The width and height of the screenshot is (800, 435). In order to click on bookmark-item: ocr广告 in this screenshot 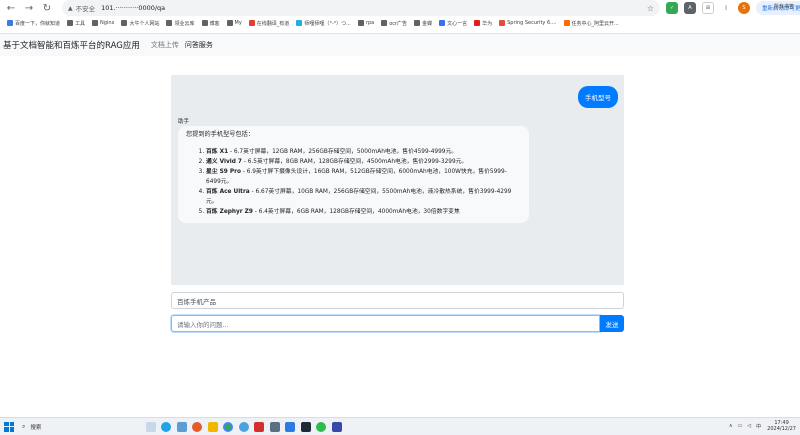, I will do `click(394, 23)`.